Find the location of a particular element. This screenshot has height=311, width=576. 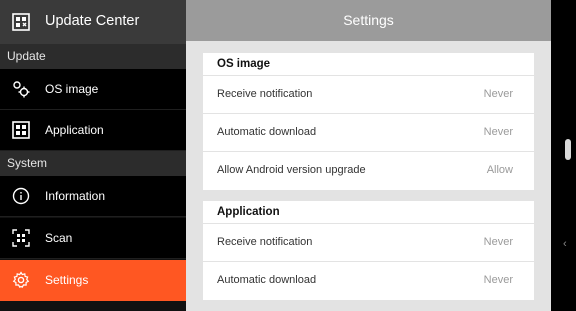

card-title: OS image is located at coordinates (368, 64).